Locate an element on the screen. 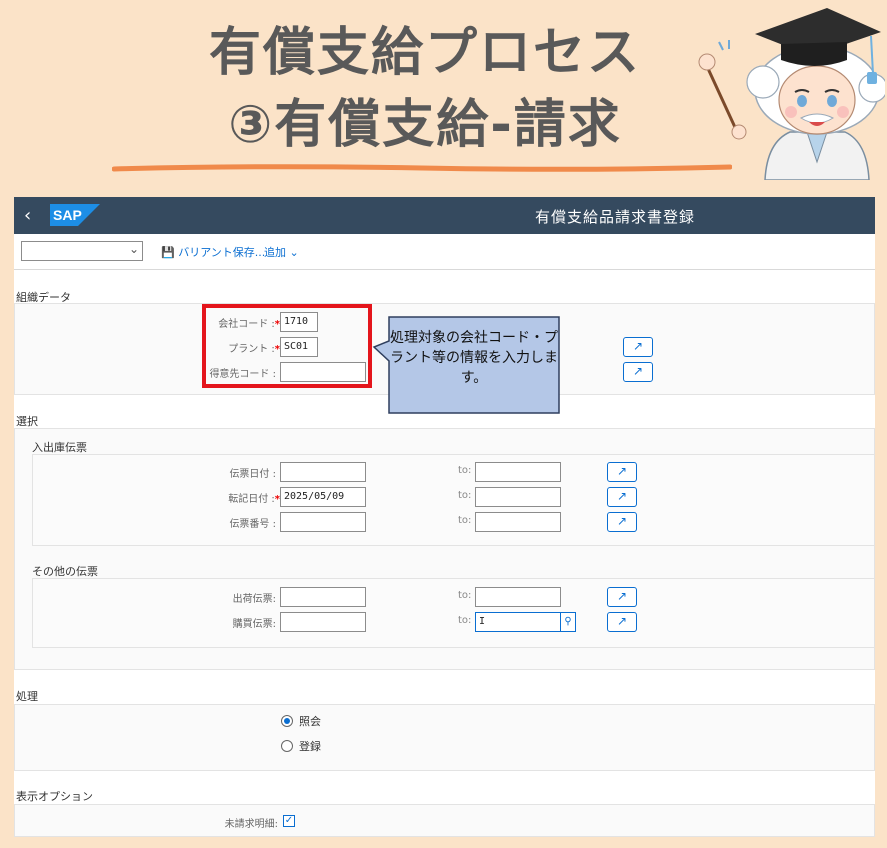  other-docs-group is located at coordinates (453, 613).